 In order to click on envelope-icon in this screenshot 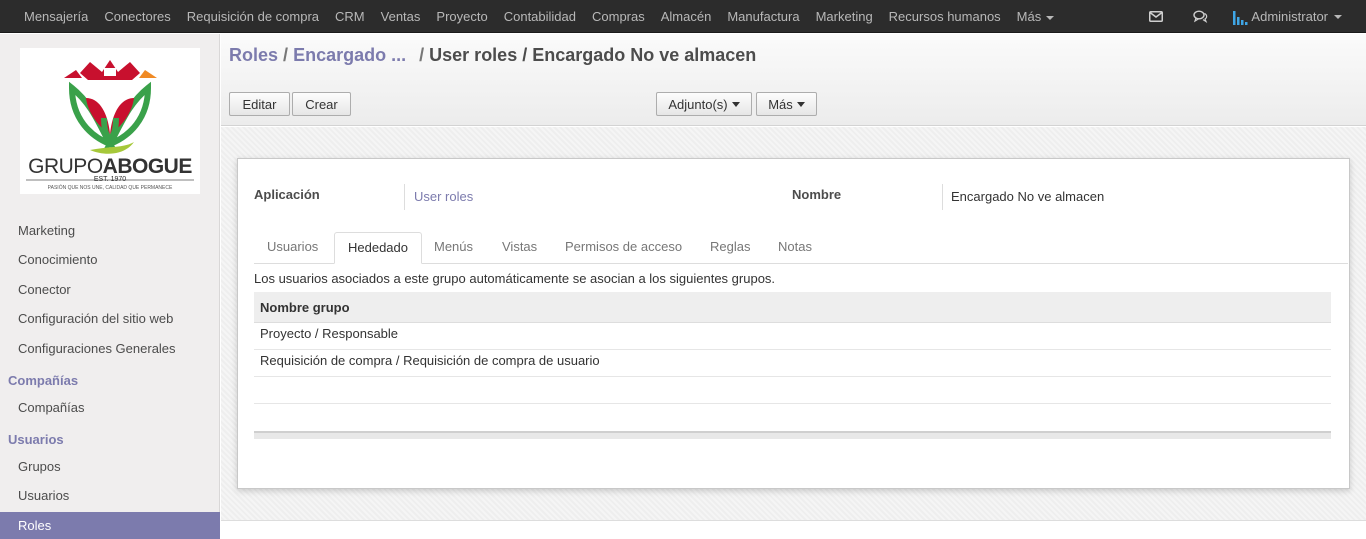, I will do `click(1156, 16)`.